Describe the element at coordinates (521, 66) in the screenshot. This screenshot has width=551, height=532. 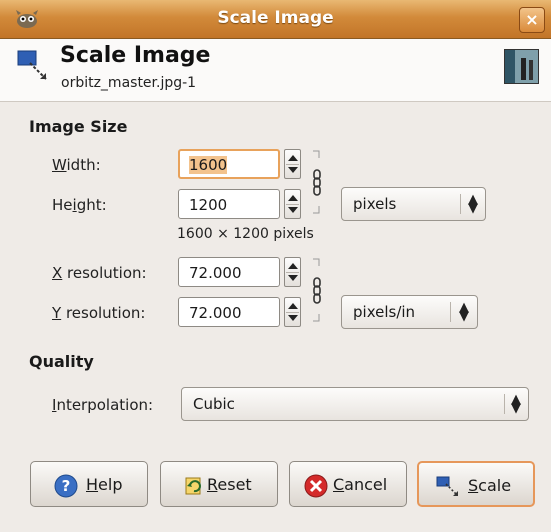
I see `image-thumbnail` at that location.